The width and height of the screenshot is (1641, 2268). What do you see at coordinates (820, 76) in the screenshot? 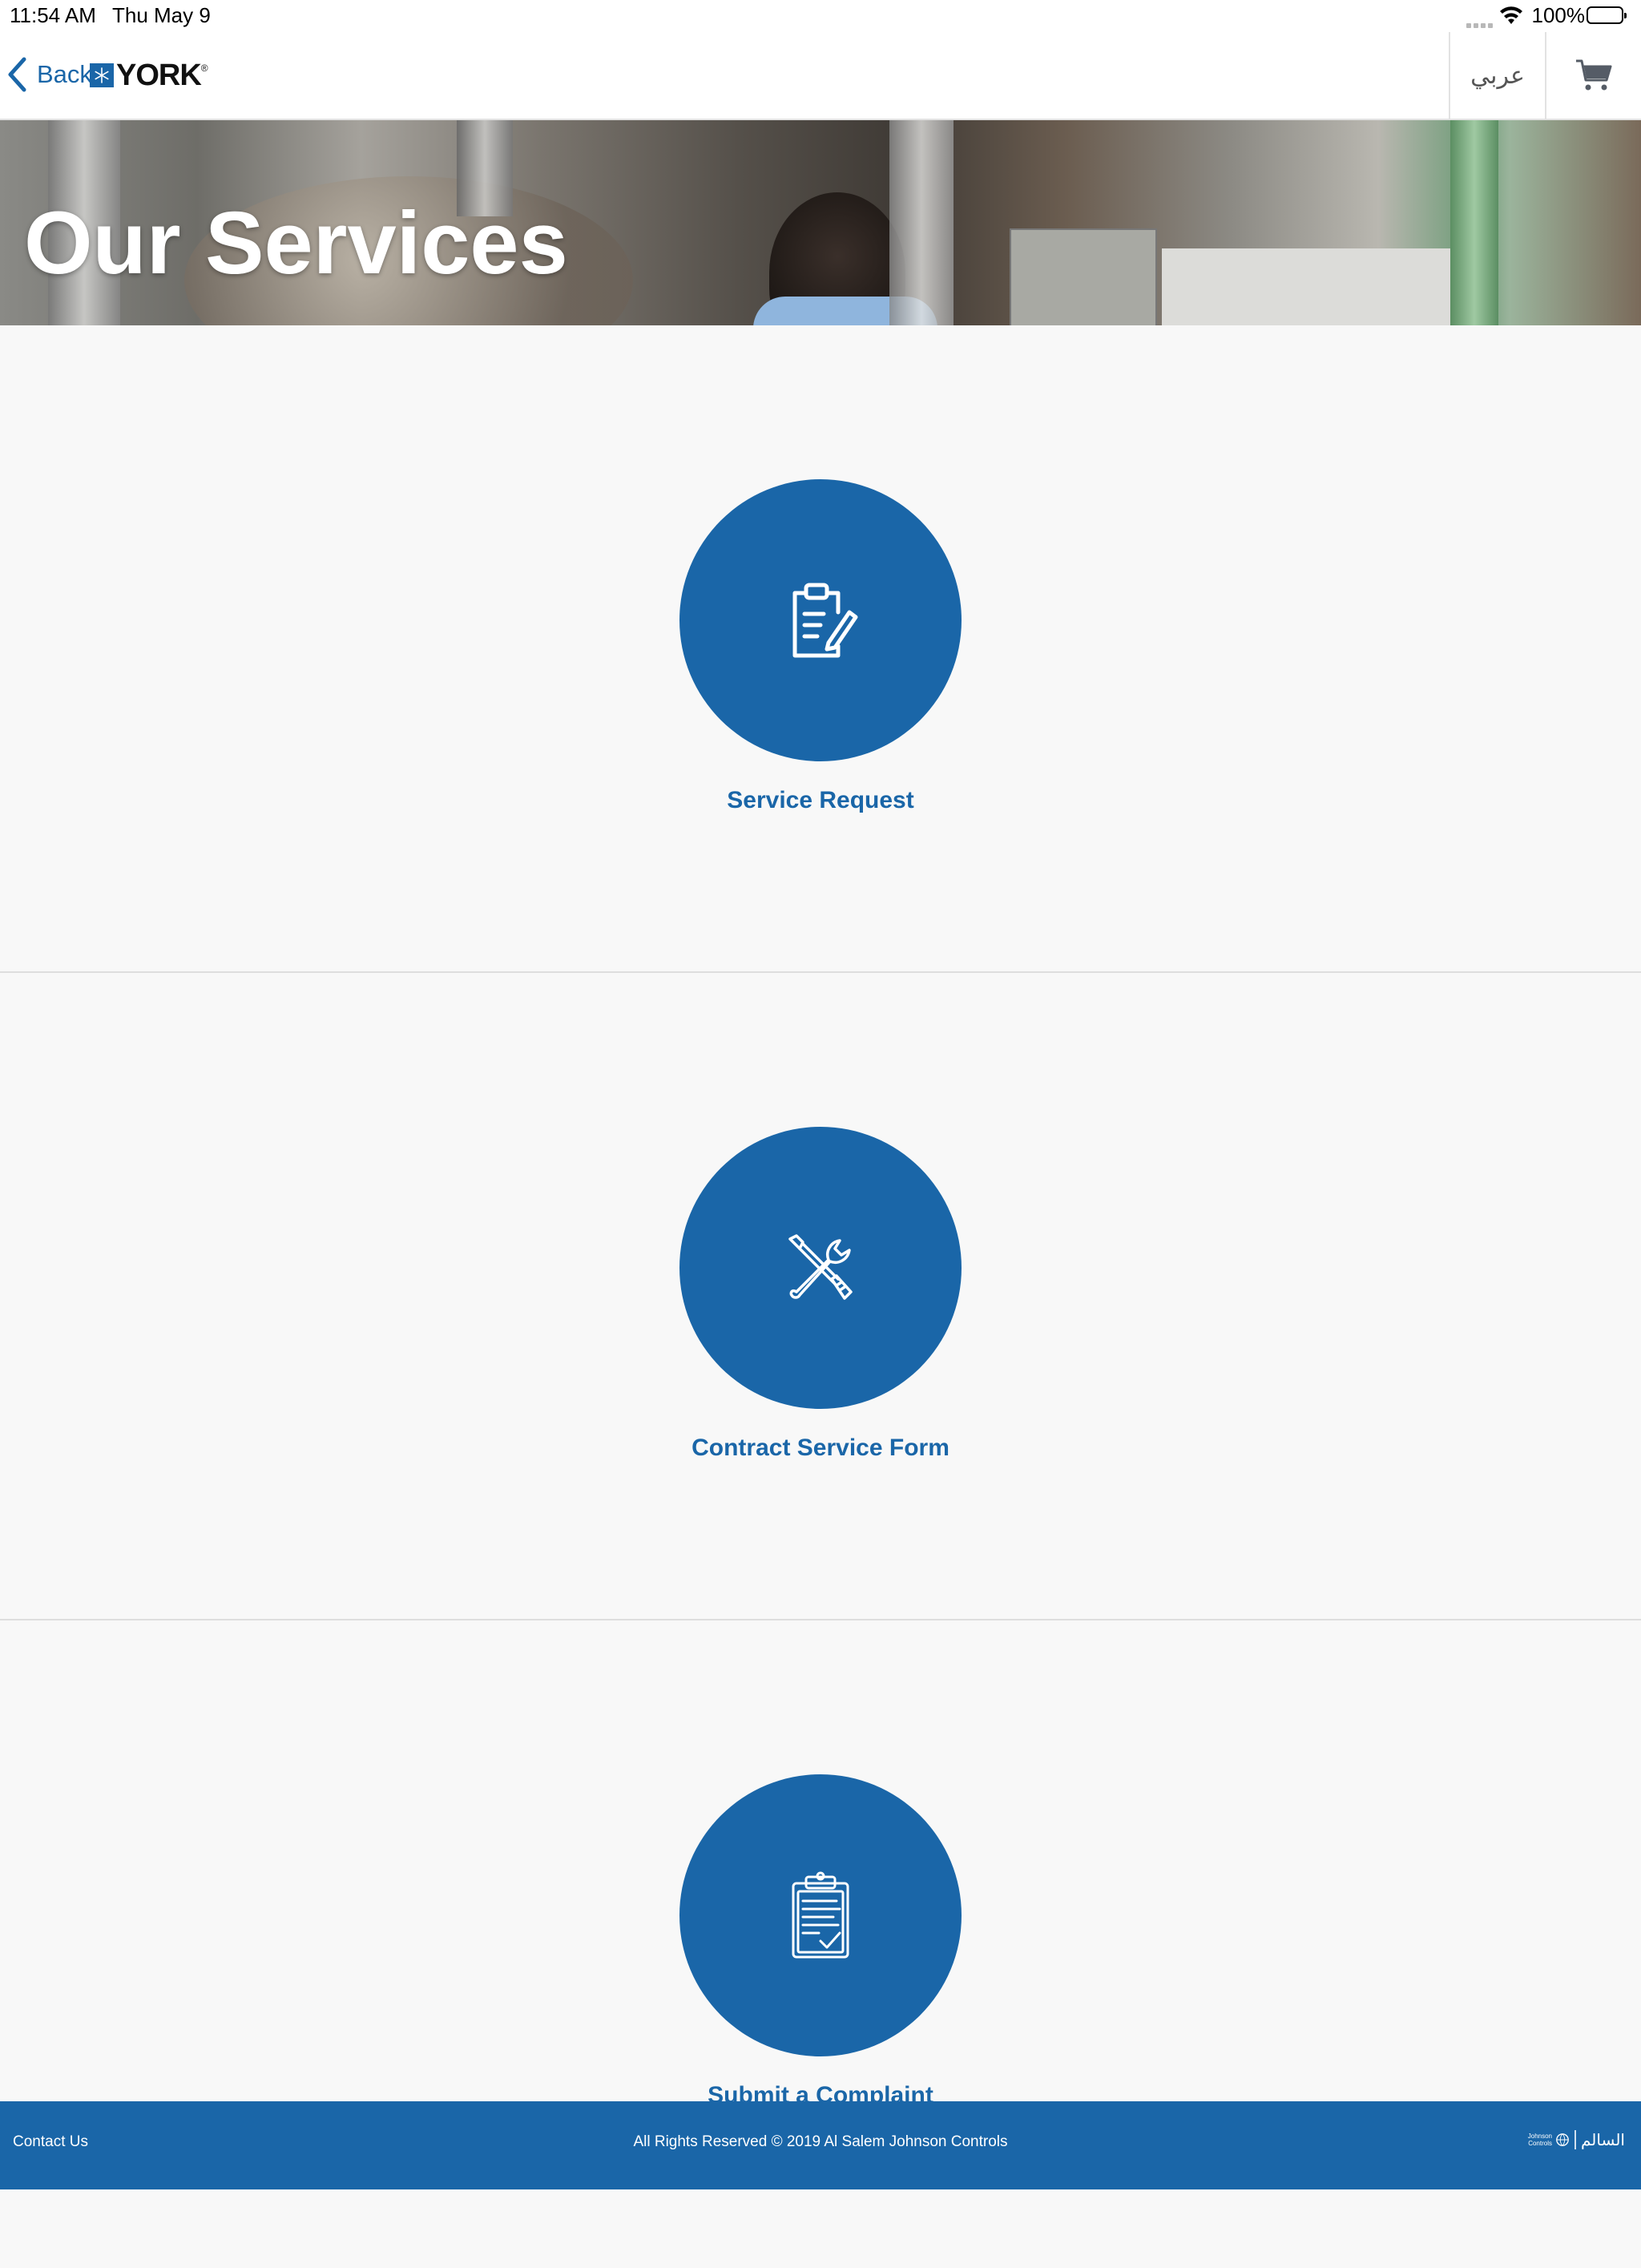
I see `navigation-bar: Back YORK ® عربي` at bounding box center [820, 76].